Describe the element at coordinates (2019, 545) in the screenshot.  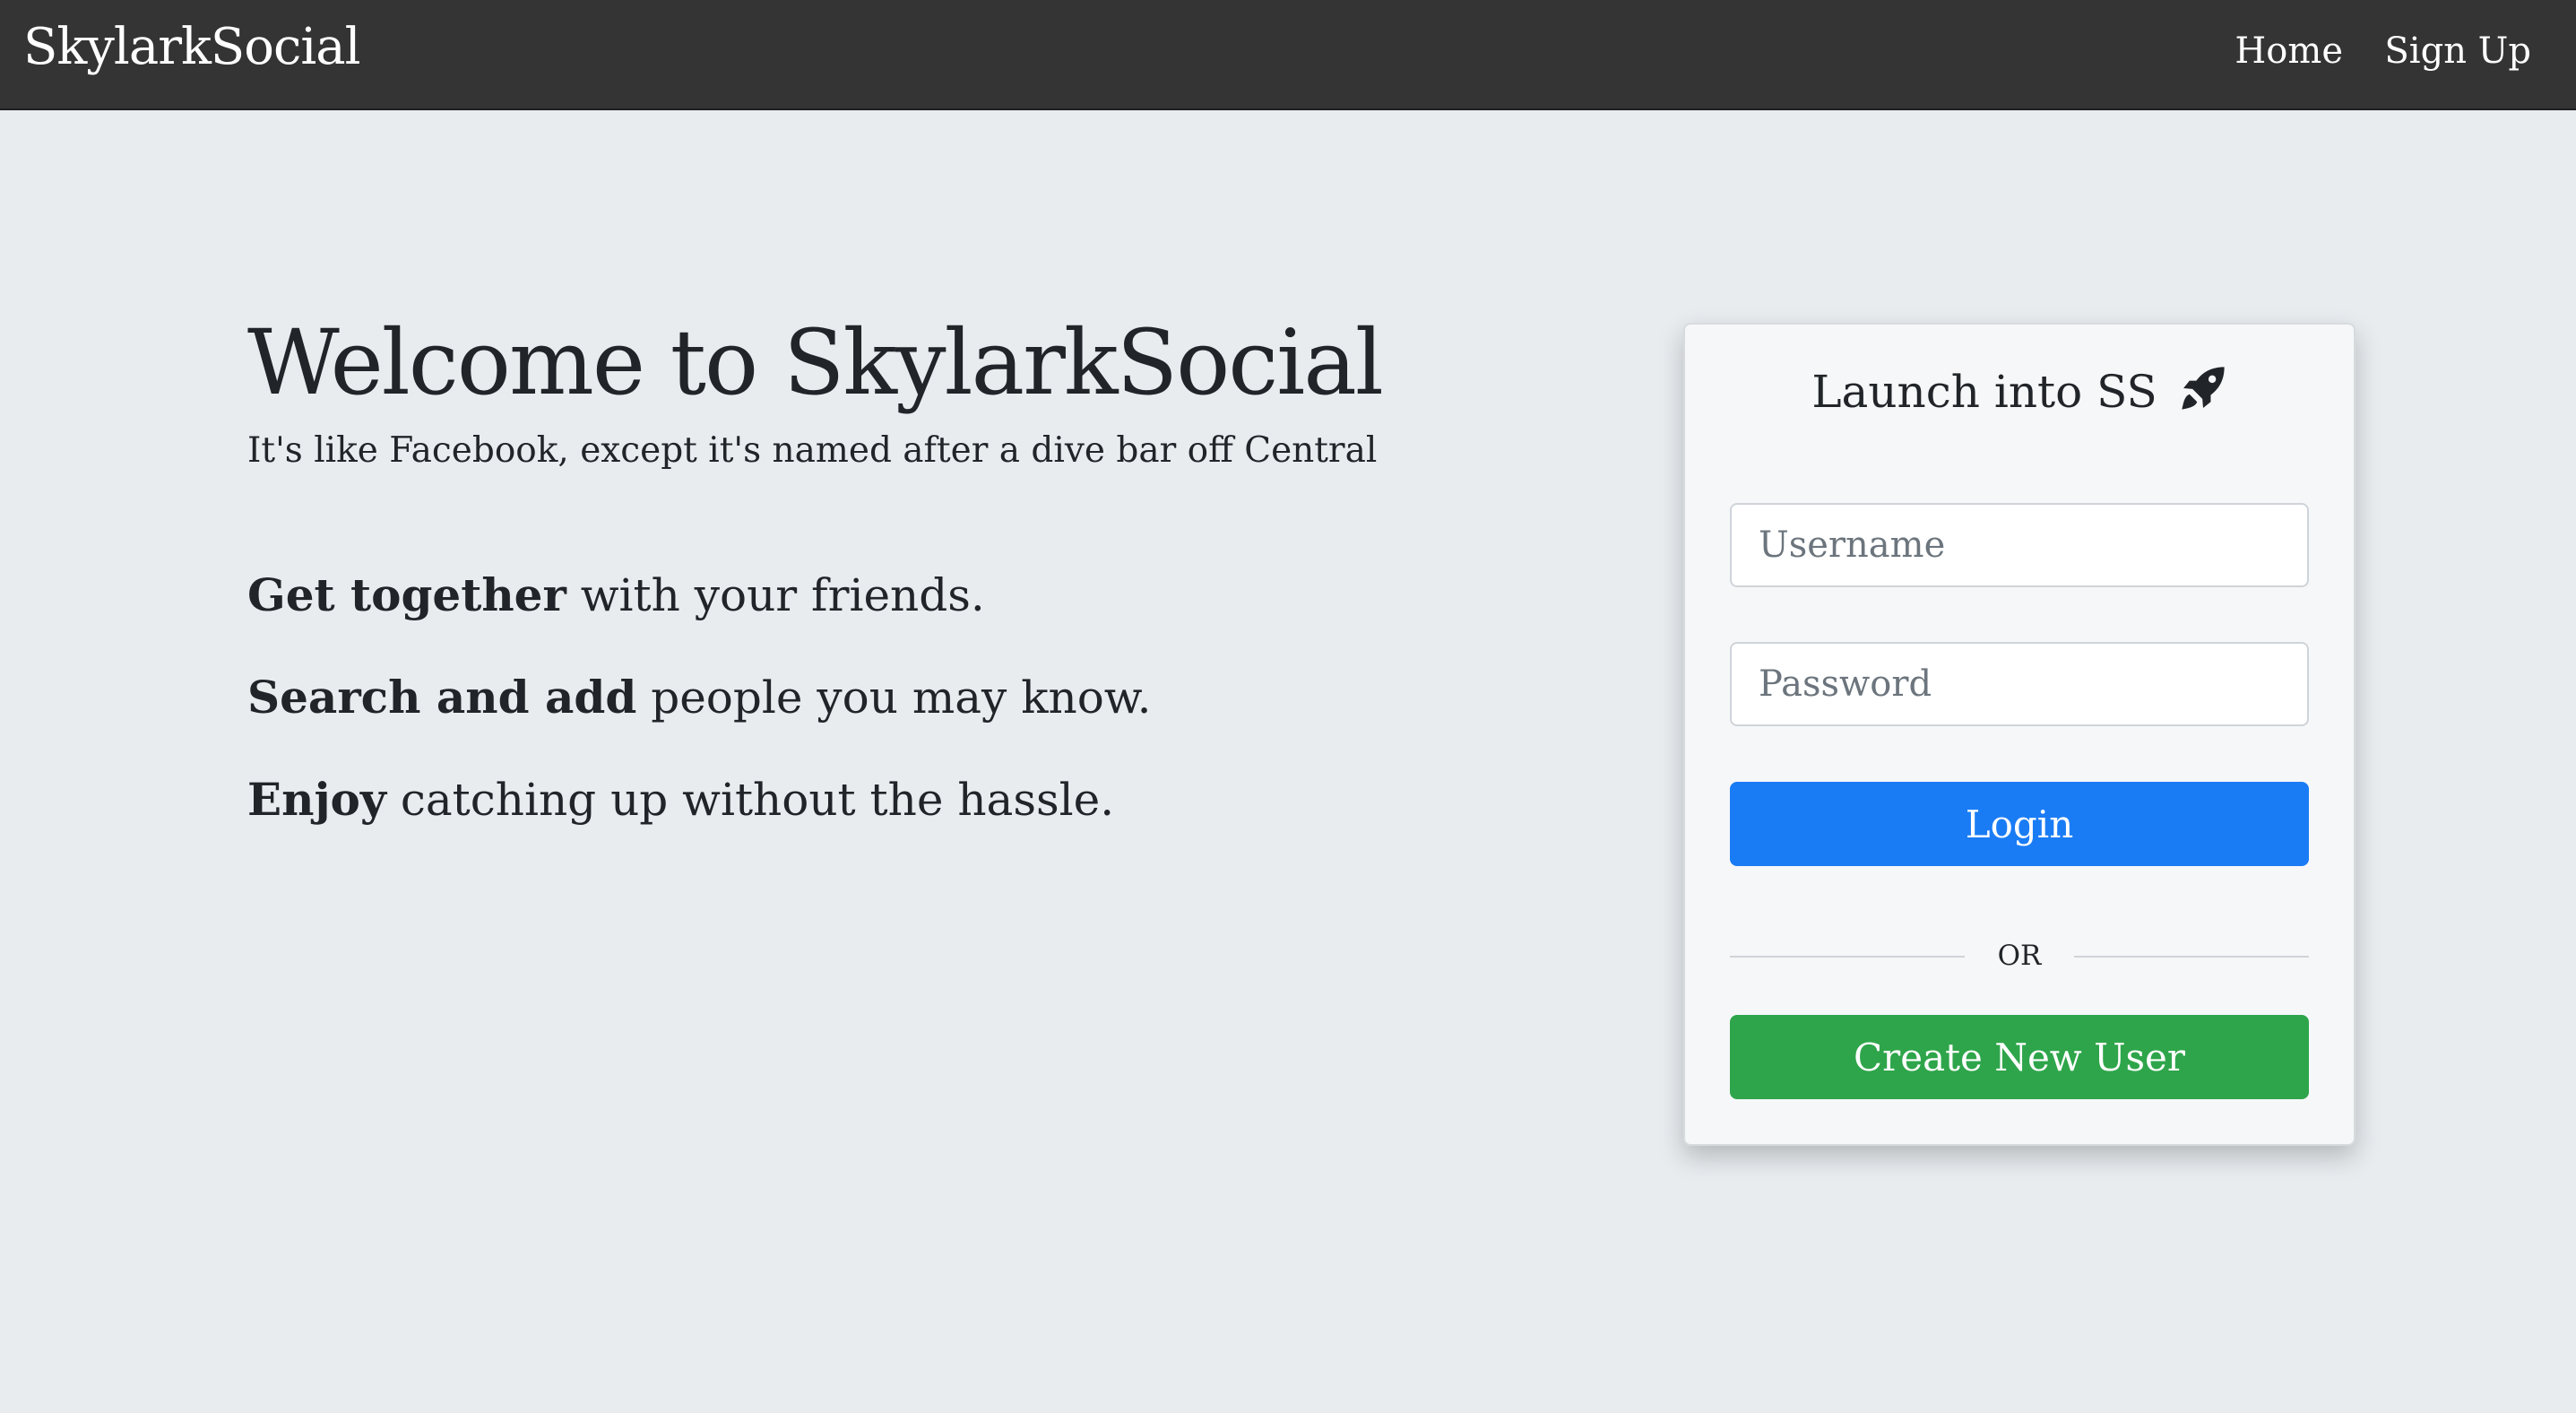
I see `username-input` at that location.